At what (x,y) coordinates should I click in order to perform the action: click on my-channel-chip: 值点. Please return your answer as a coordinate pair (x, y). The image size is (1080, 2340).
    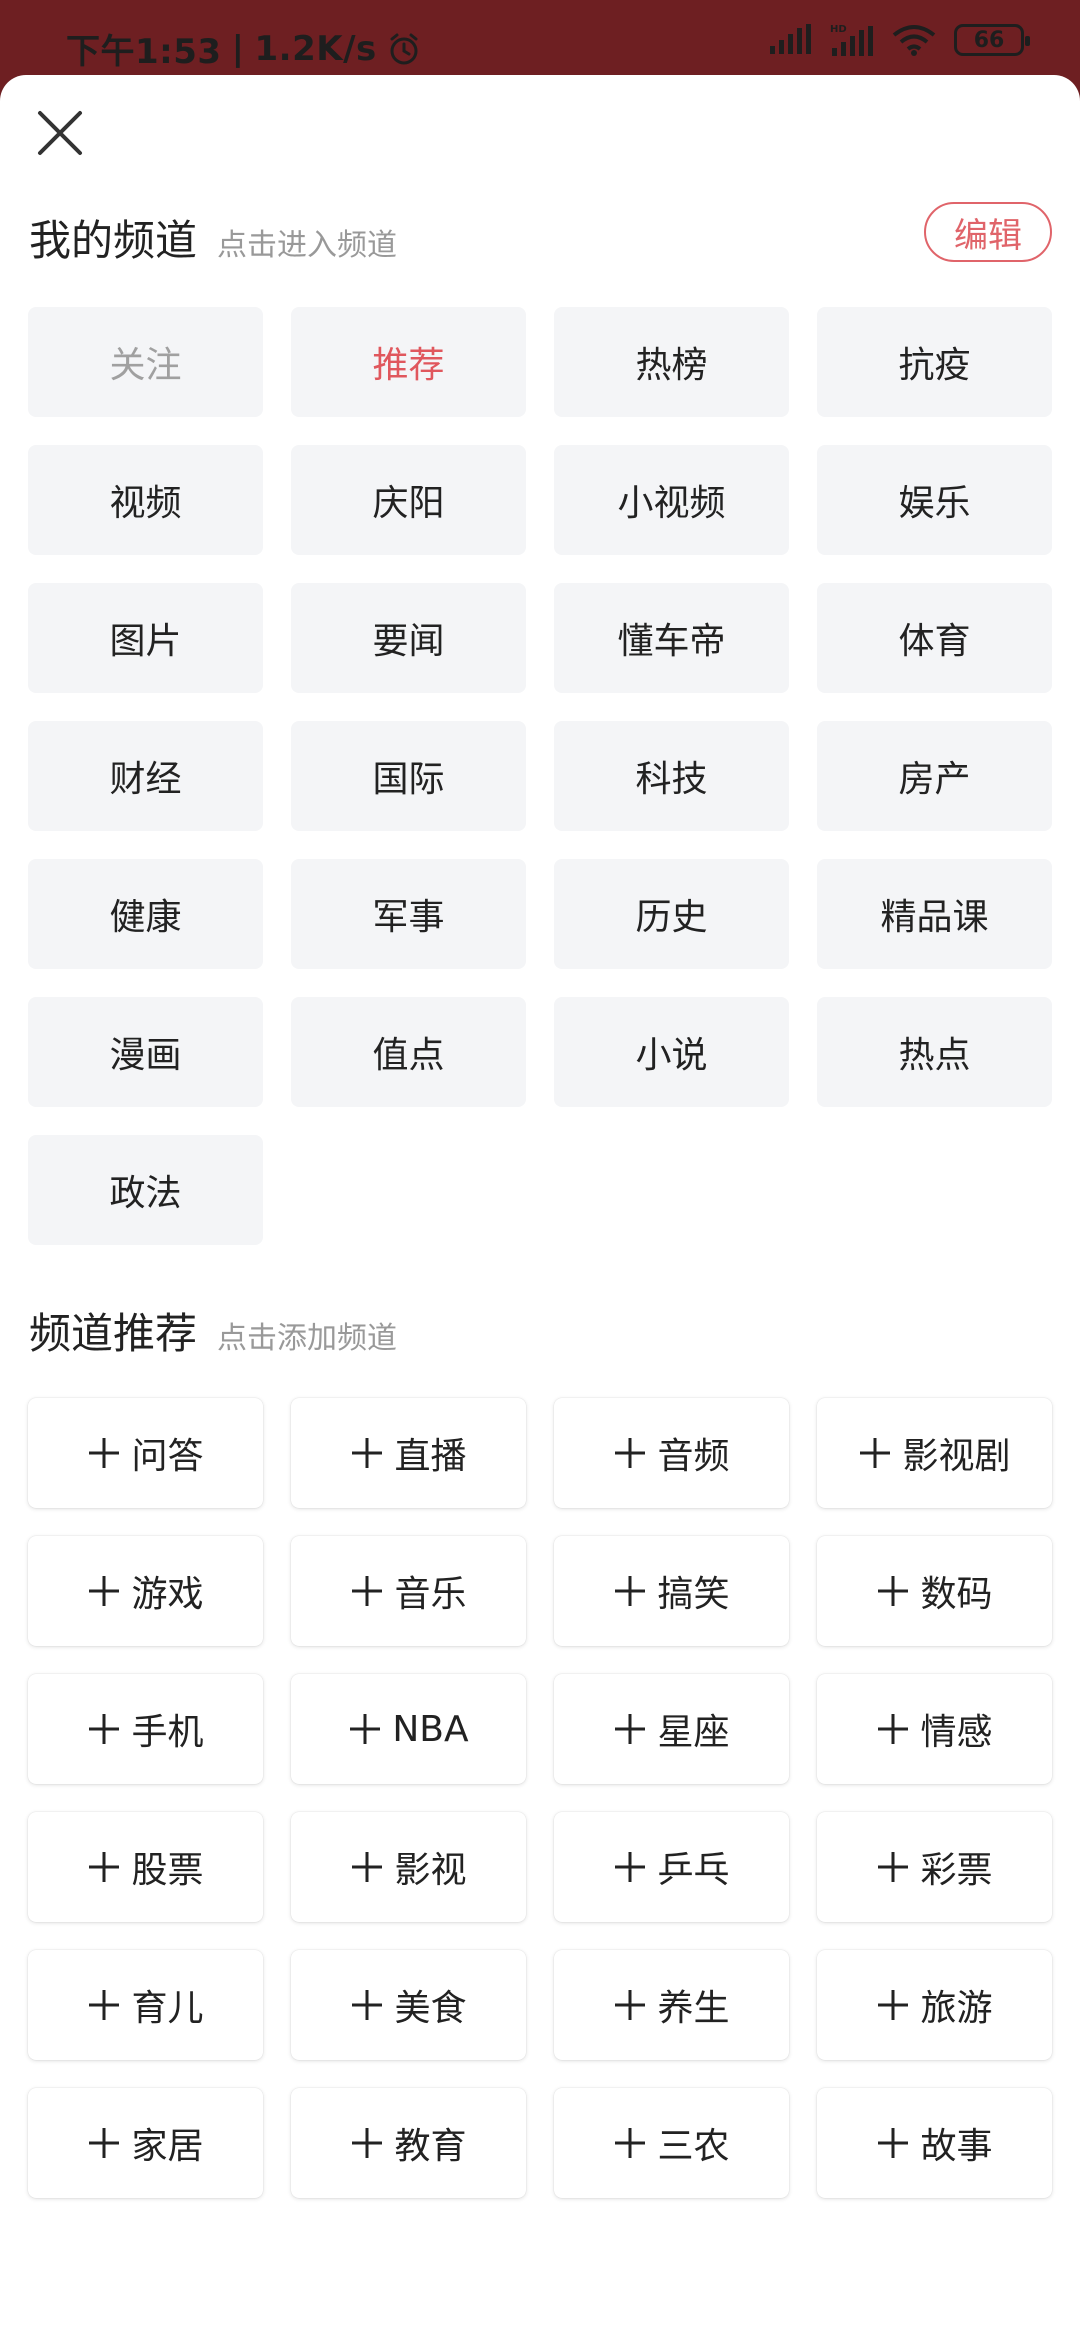
    Looking at the image, I should click on (408, 1052).